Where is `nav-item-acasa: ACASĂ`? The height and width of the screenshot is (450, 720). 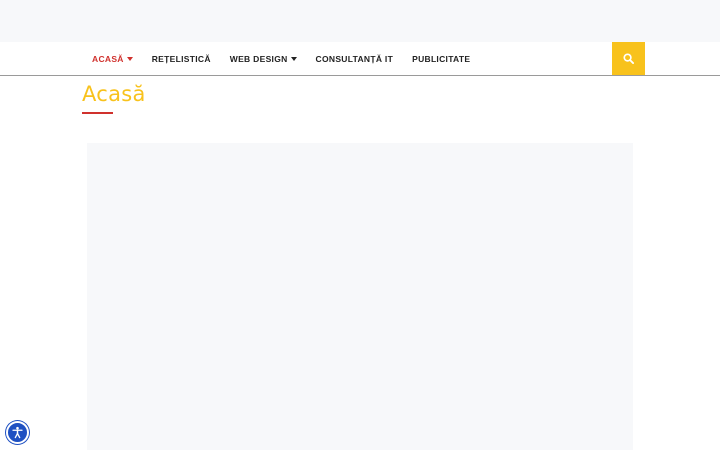
nav-item-acasa: ACASĂ is located at coordinates (112, 58).